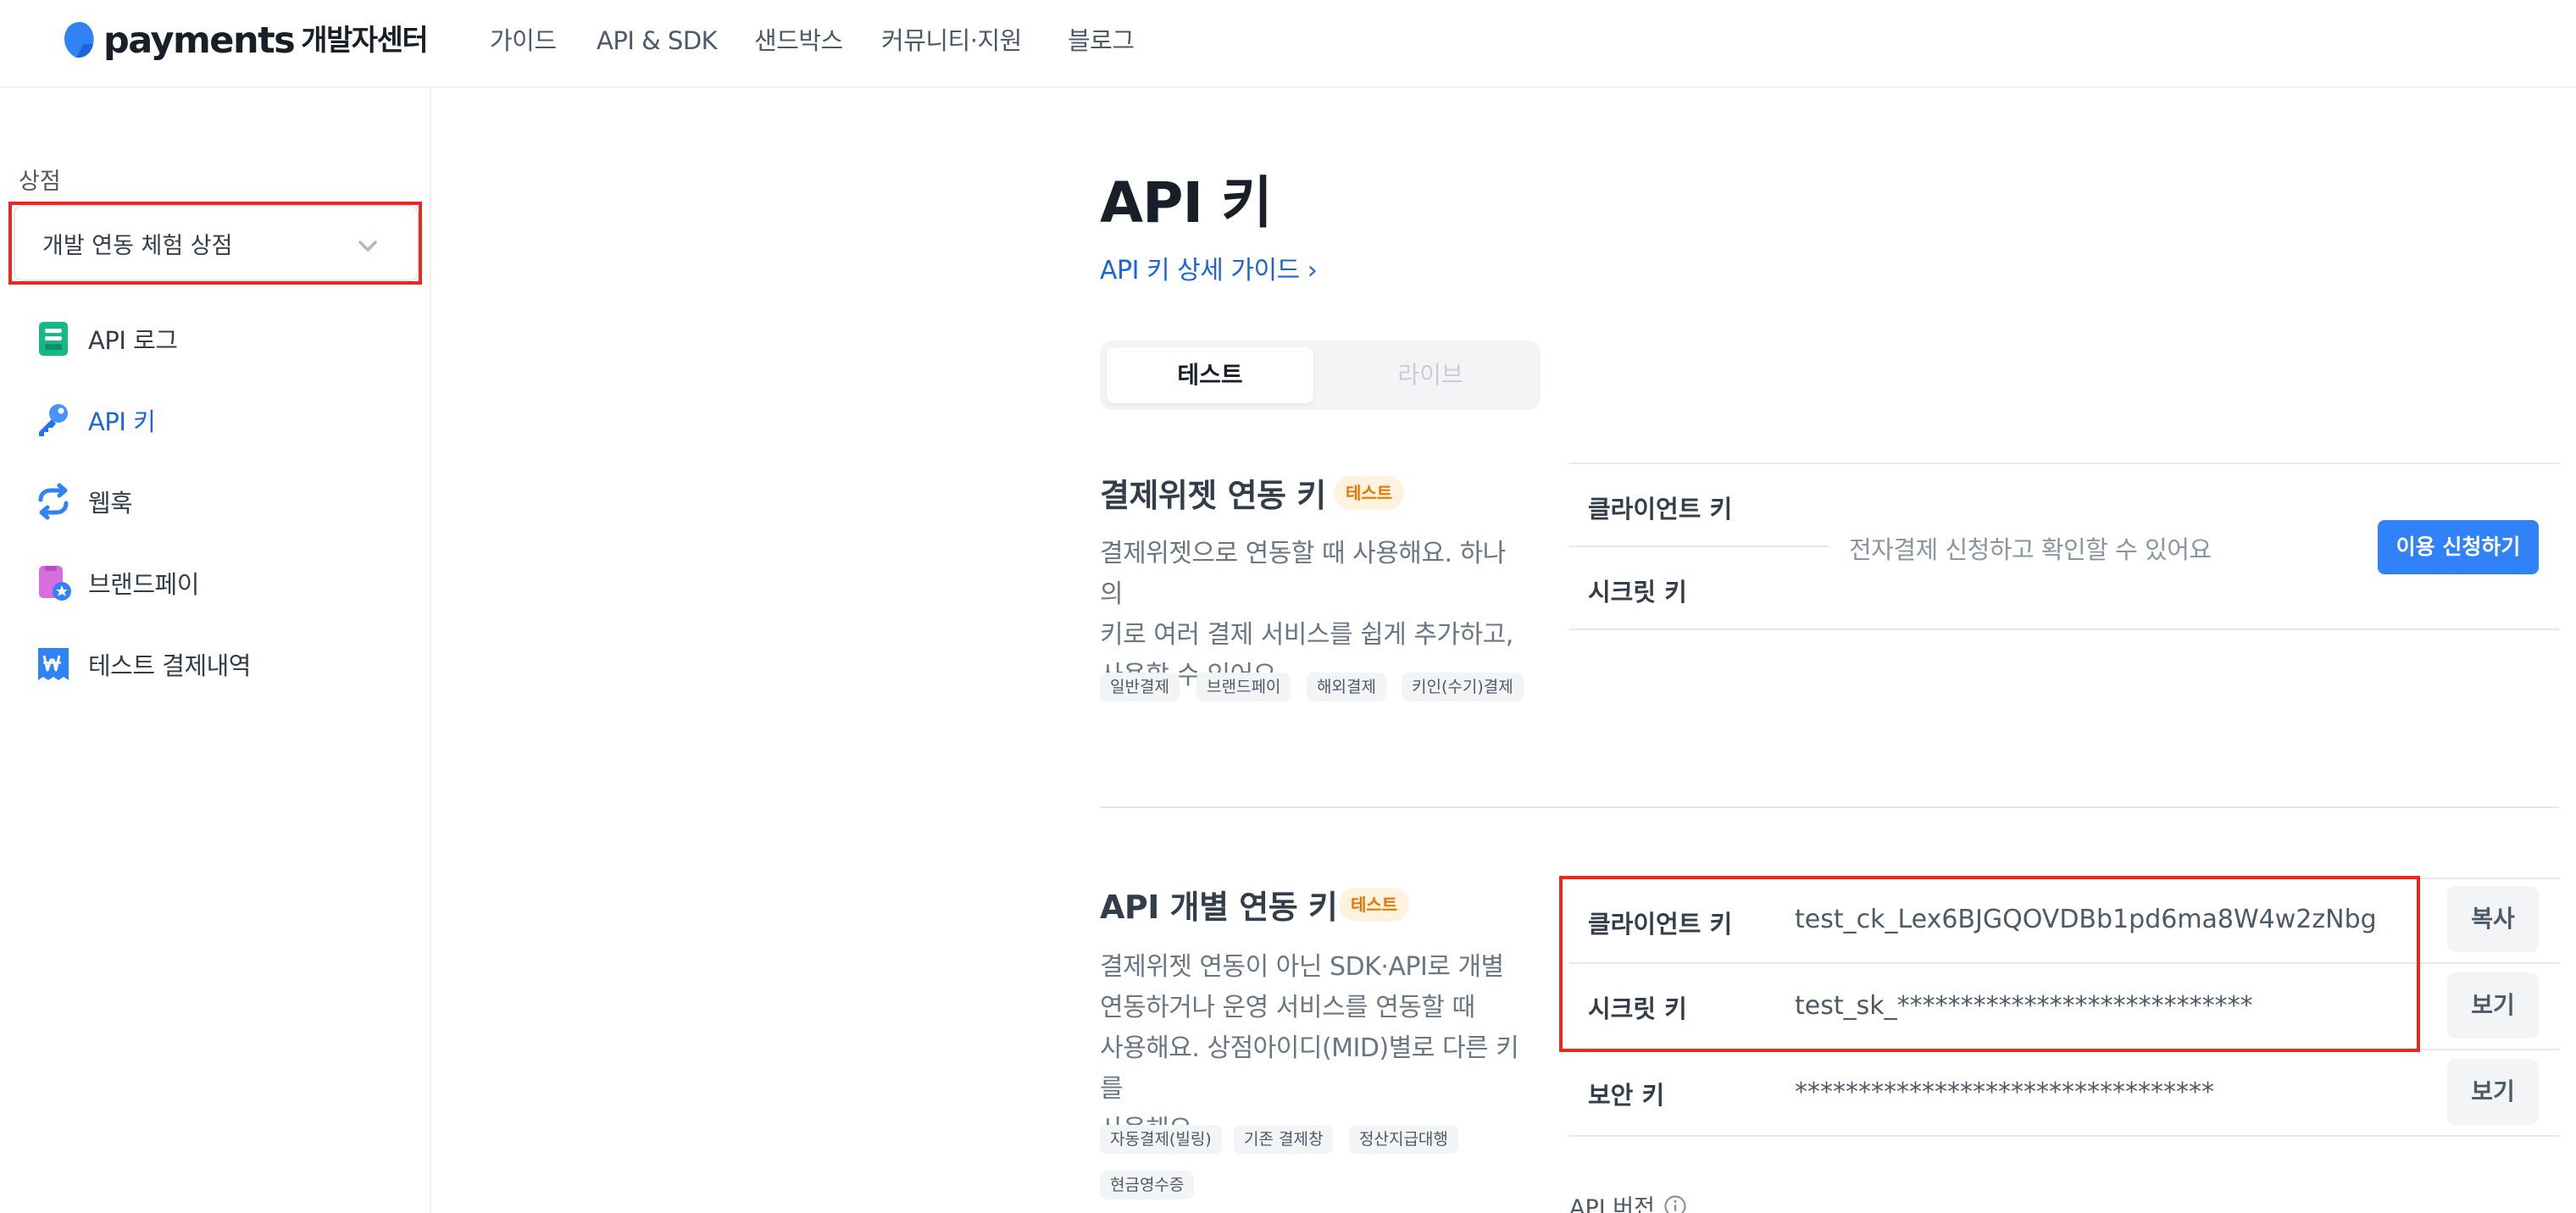  What do you see at coordinates (2458, 547) in the screenshot?
I see `apply-button: 이용 신청하기` at bounding box center [2458, 547].